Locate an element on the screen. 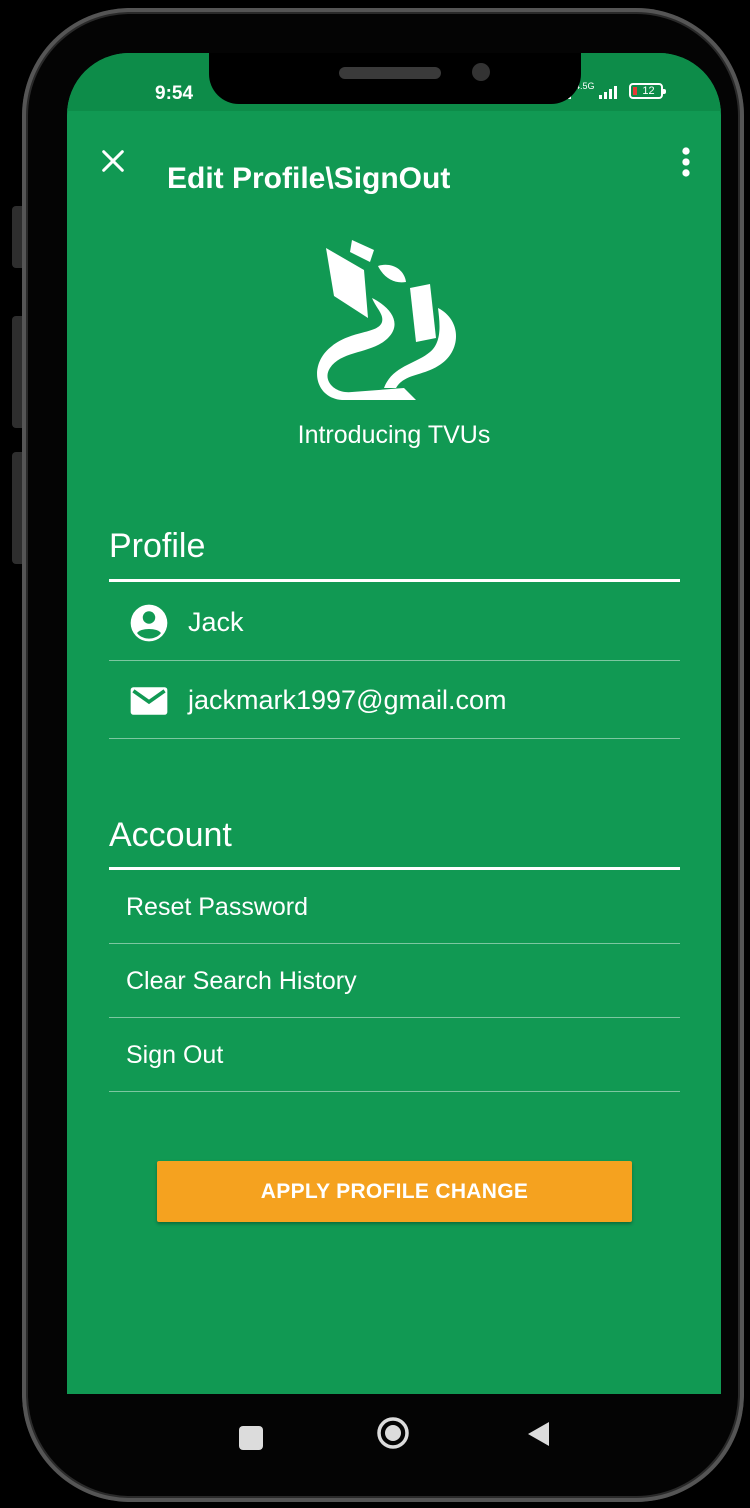  email-icon is located at coordinates (149, 701).